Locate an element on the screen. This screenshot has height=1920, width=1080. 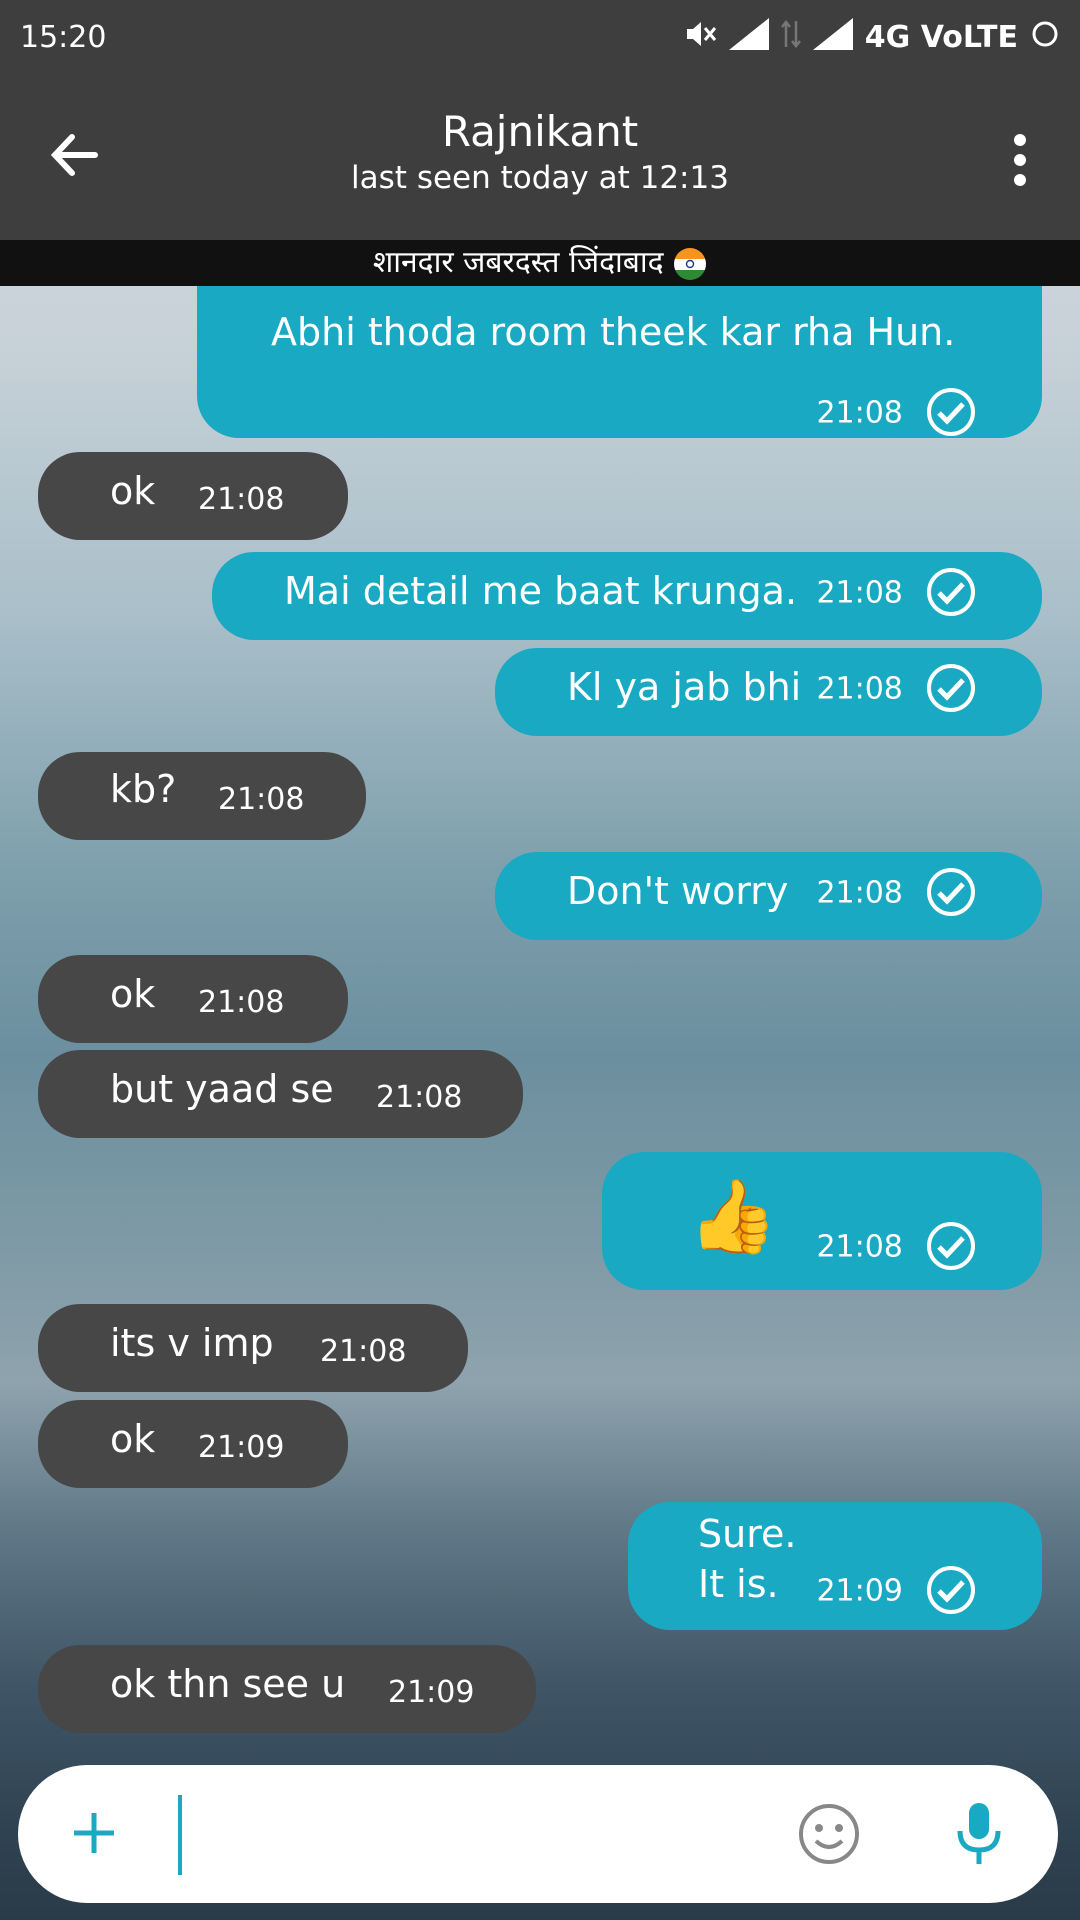
message-bubble-outgoing: Abhi thoda room theek kar rha Hun. 21:08 is located at coordinates (619, 362).